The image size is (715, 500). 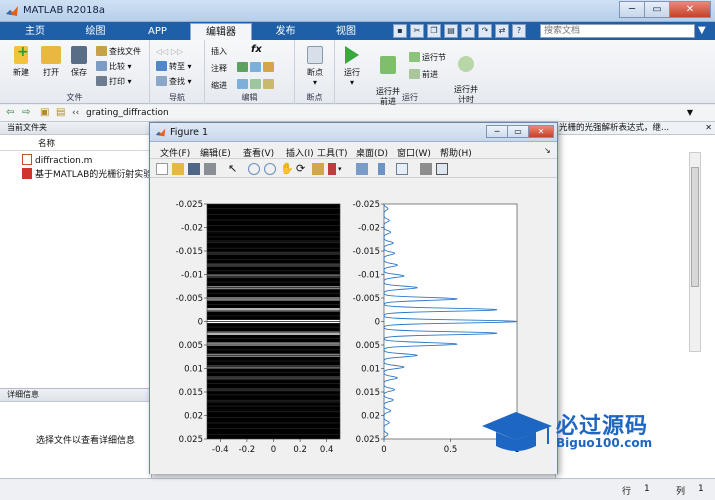 What do you see at coordinates (353, 169) in the screenshot?
I see `figure-toolbar: ↖ ✋ ⟳ ▾` at bounding box center [353, 169].